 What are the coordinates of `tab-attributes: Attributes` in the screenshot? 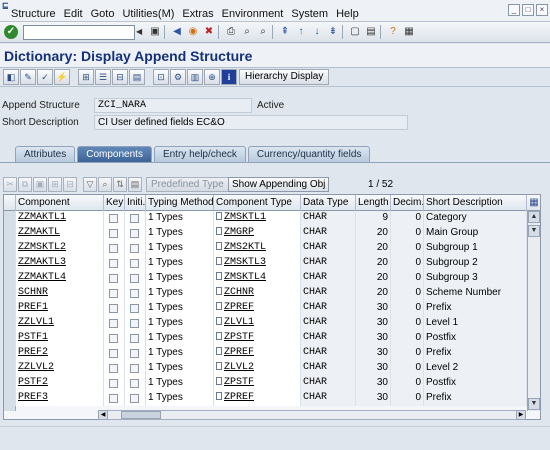 It's located at (45, 154).